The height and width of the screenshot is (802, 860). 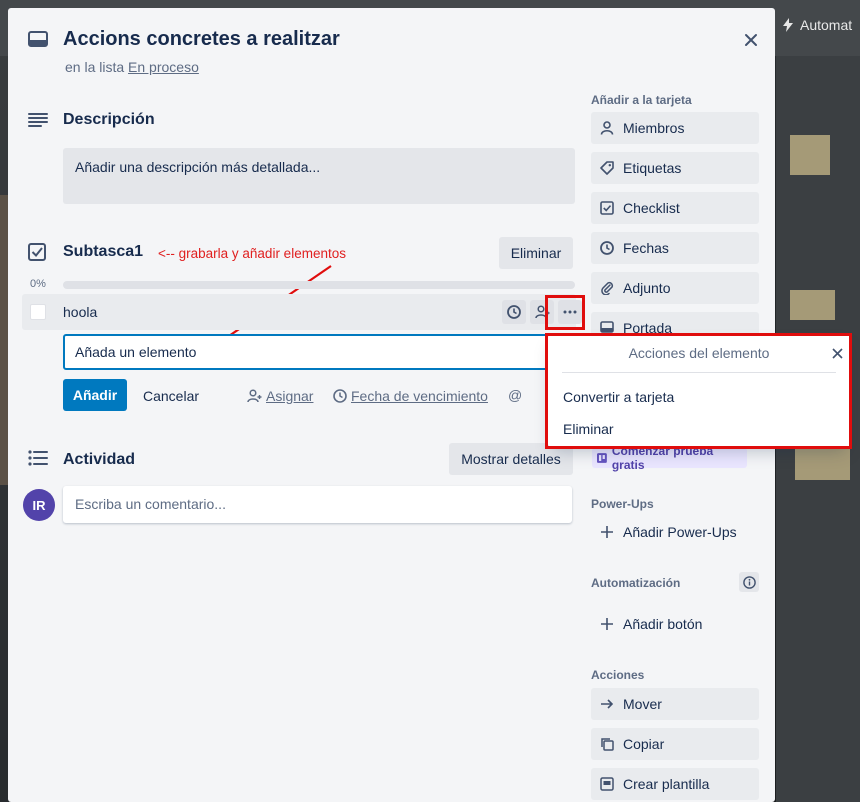 I want to click on item-due-date-button, so click(x=514, y=312).